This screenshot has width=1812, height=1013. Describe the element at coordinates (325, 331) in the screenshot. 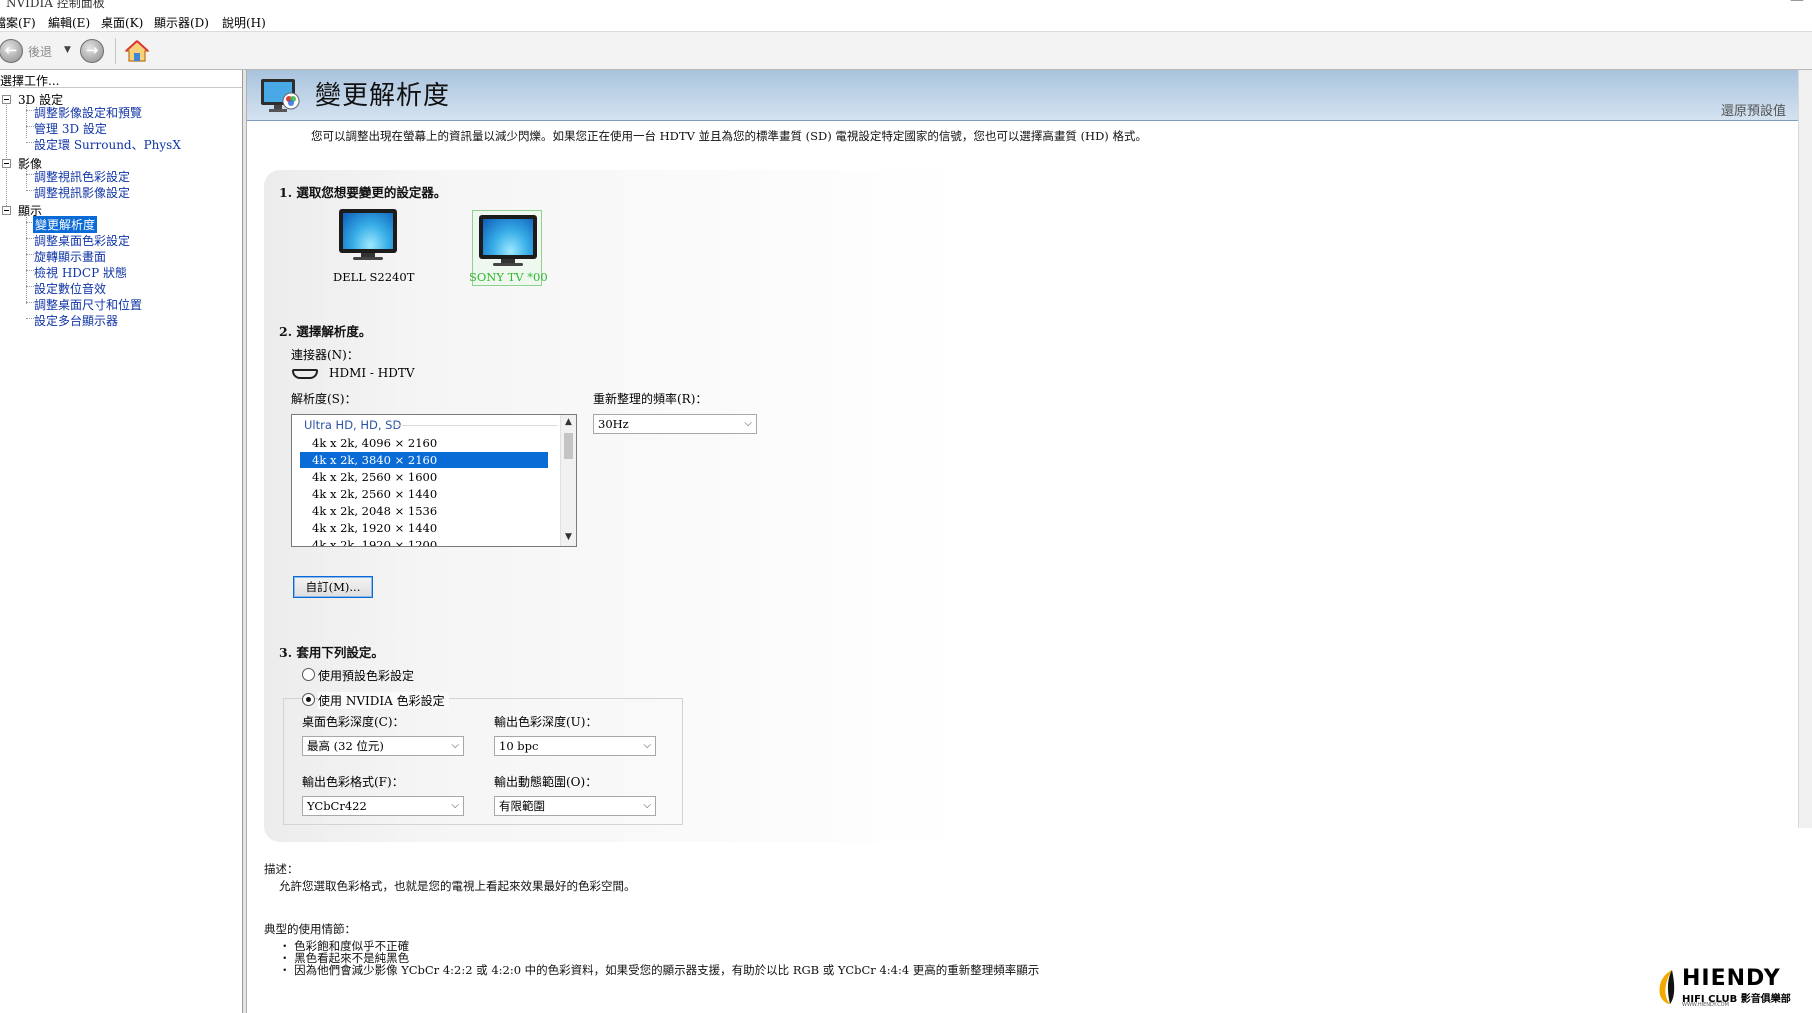

I see `section-choose-resolution-title: 2. 選擇解析度。` at that location.